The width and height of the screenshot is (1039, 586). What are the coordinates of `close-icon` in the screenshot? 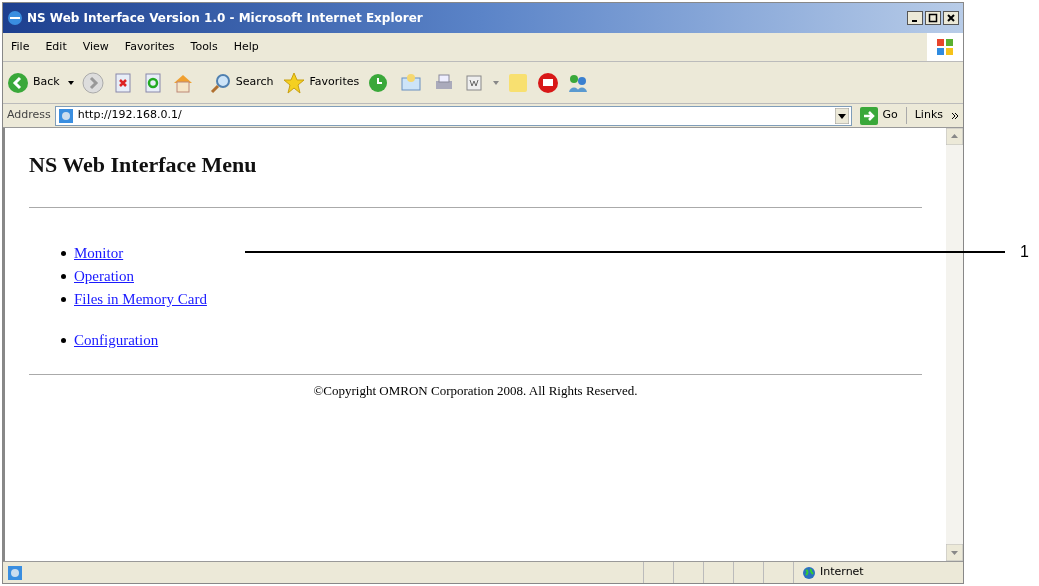 It's located at (951, 18).